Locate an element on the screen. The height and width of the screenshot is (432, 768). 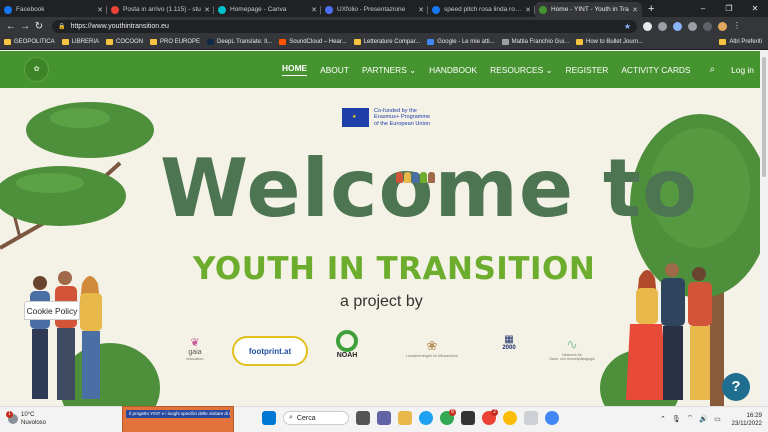
bookmark-star-icon: ★ is located at coordinates (627, 26).